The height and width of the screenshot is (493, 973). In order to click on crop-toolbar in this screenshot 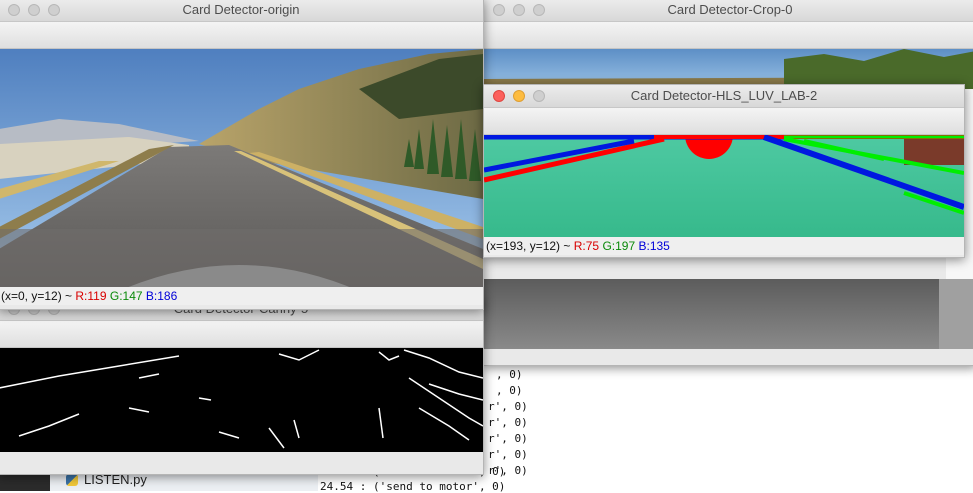, I will do `click(728, 35)`.